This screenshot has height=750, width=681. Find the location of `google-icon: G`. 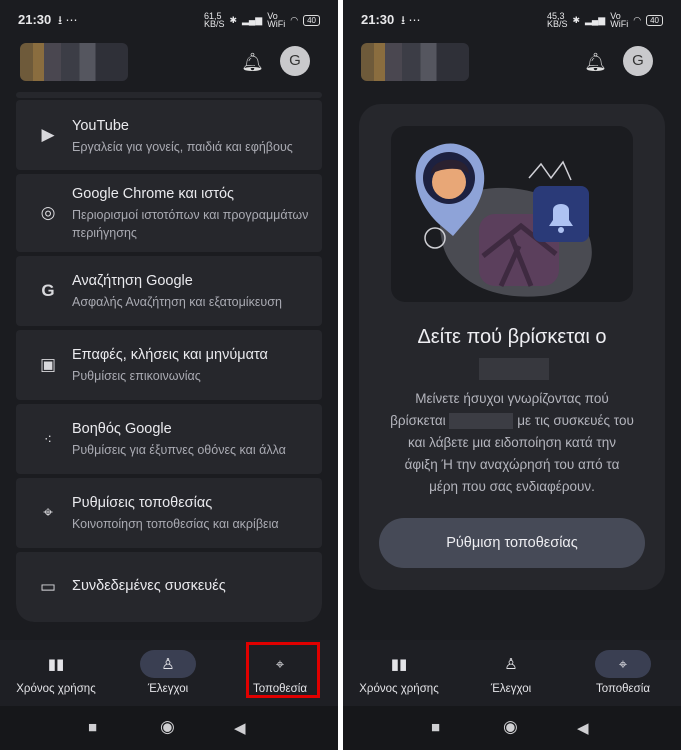

google-icon: G is located at coordinates (48, 290).